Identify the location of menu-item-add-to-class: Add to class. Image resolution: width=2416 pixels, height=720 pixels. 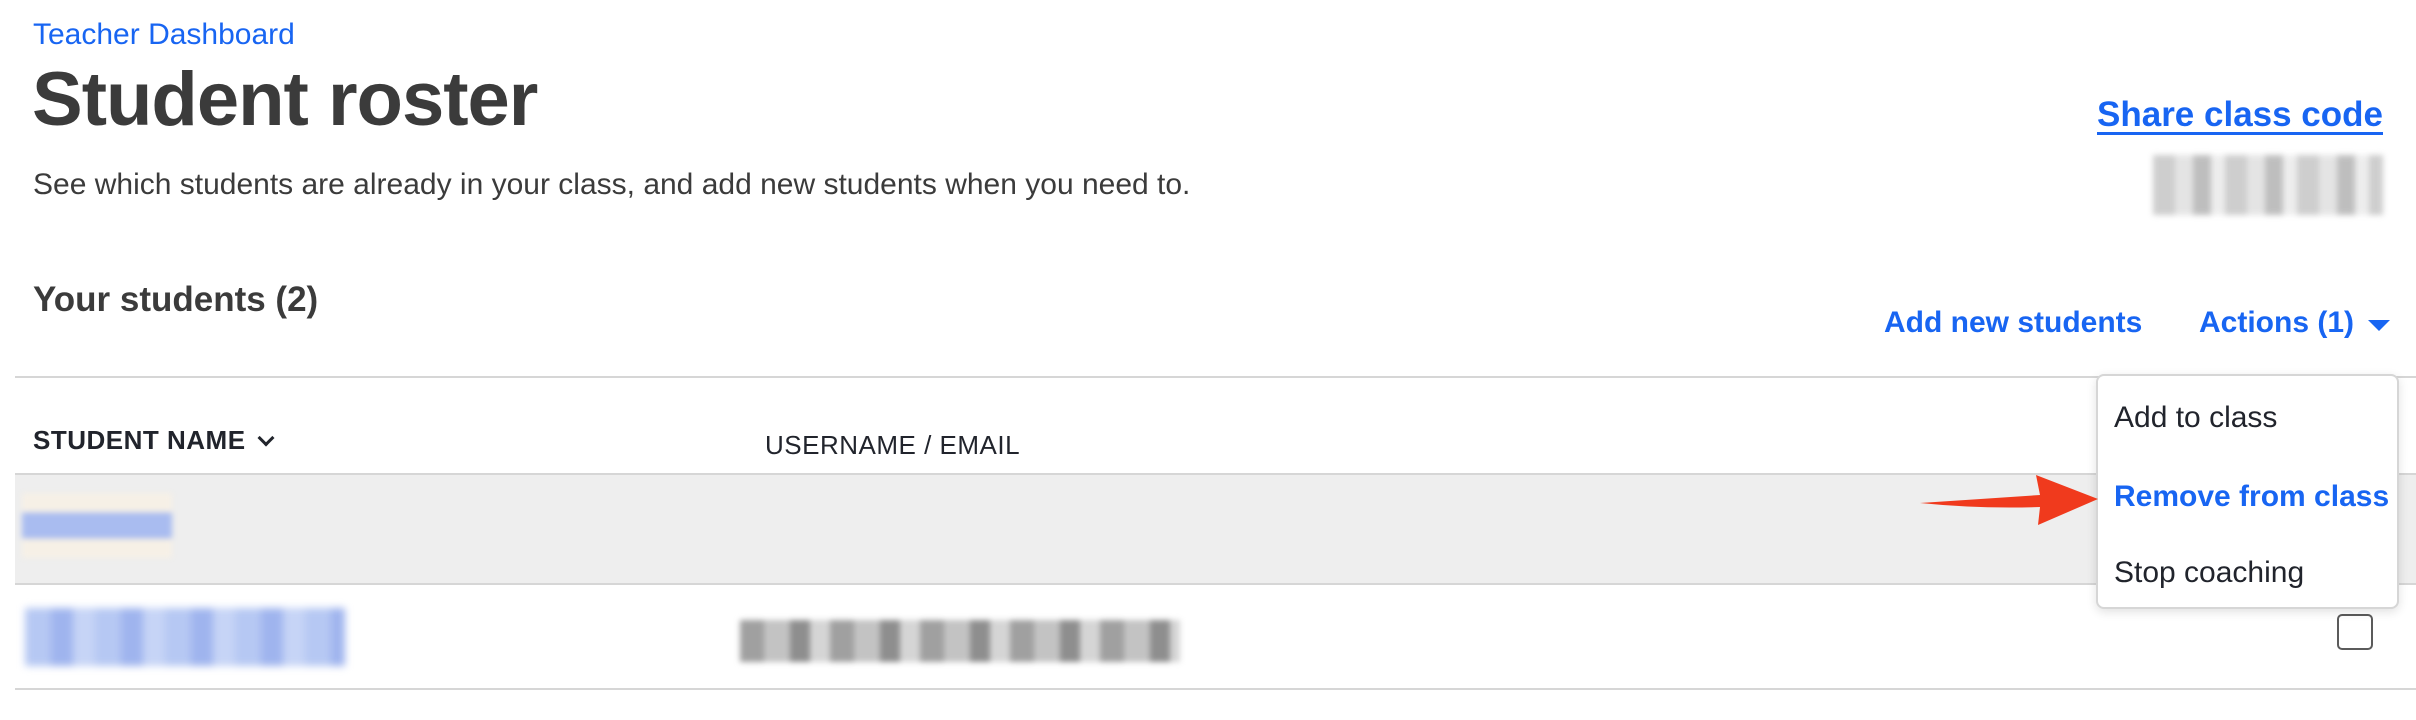
(2195, 418).